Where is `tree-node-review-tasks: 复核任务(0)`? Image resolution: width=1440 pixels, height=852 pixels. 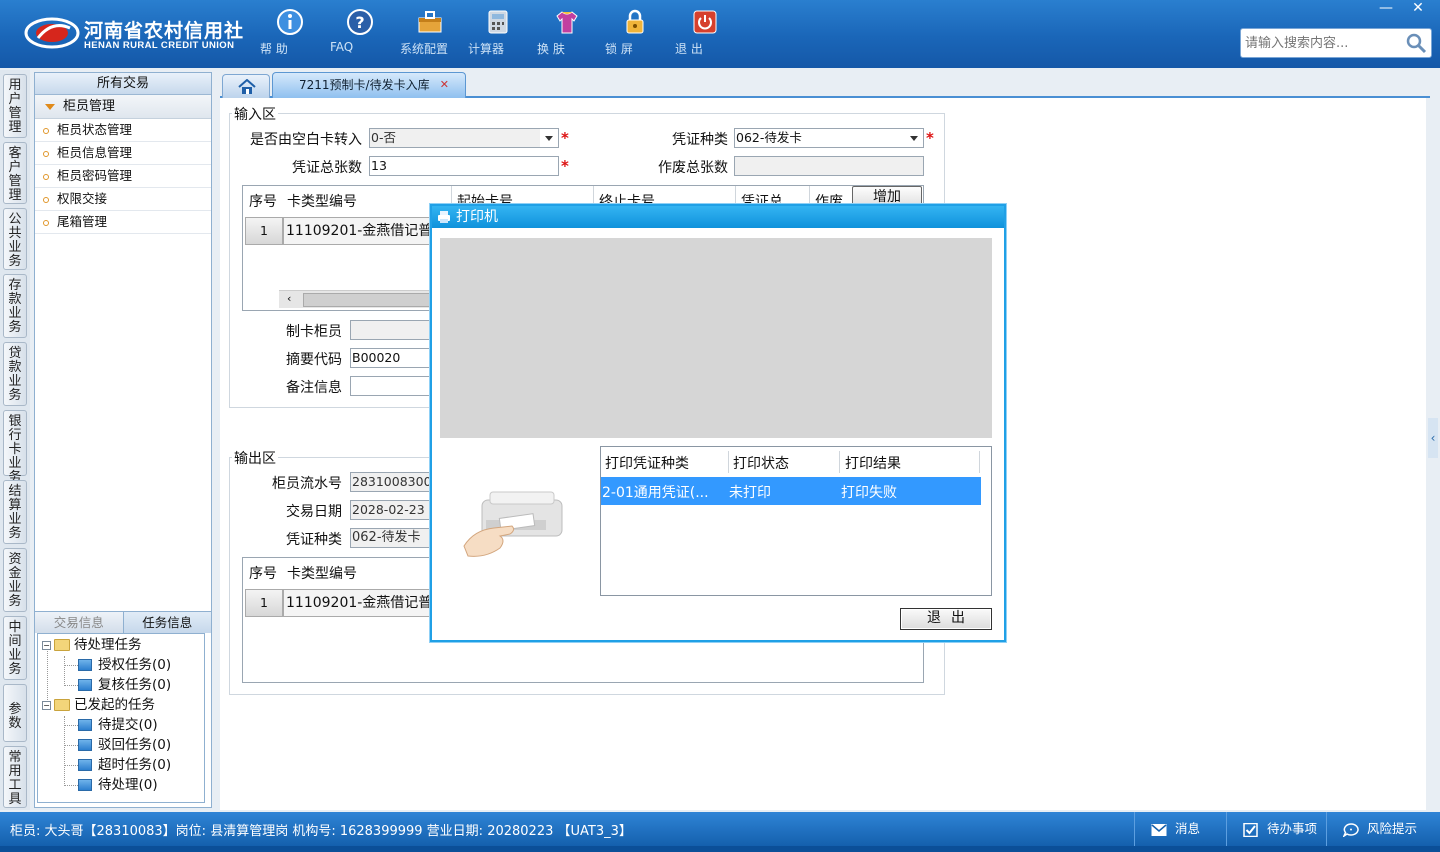
tree-node-review-tasks: 复核任务(0) is located at coordinates (124, 685).